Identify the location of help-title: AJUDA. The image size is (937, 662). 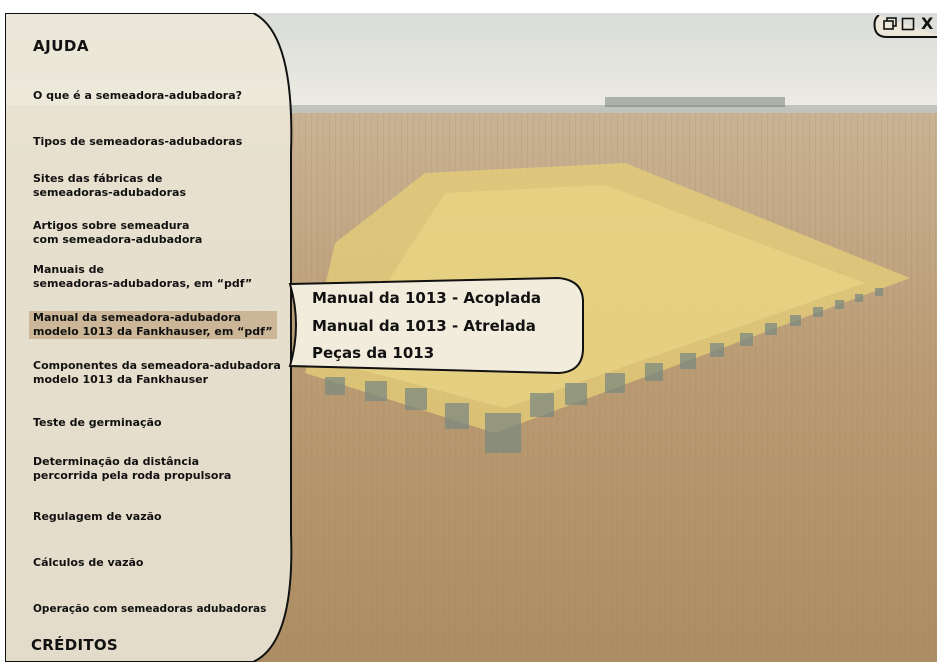
(61, 46).